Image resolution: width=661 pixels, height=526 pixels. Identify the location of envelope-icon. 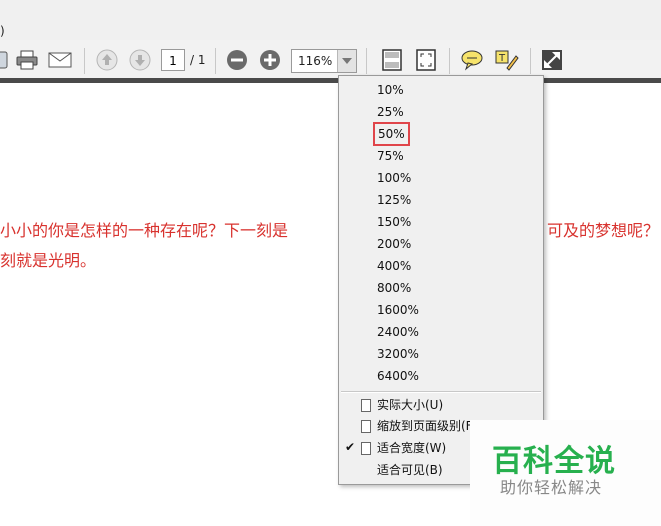
(60, 60).